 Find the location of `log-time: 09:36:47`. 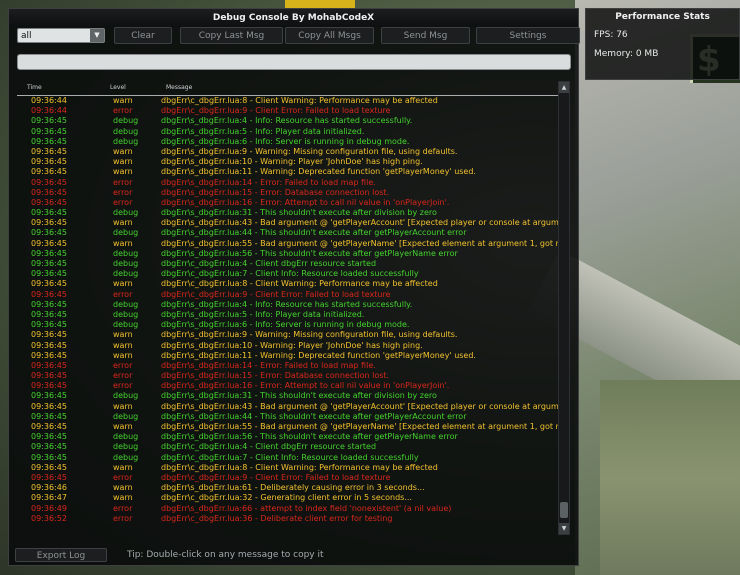

log-time: 09:36:47 is located at coordinates (49, 498).